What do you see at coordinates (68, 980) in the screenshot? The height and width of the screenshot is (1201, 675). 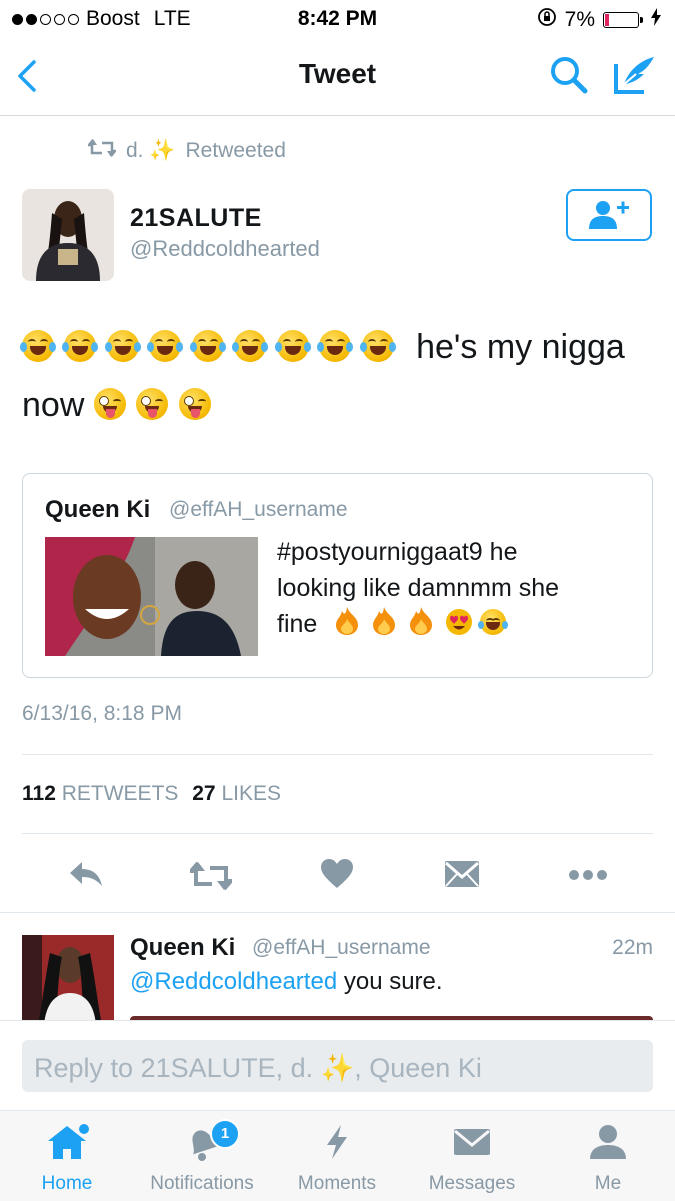 I see `reply-author-avatar` at bounding box center [68, 980].